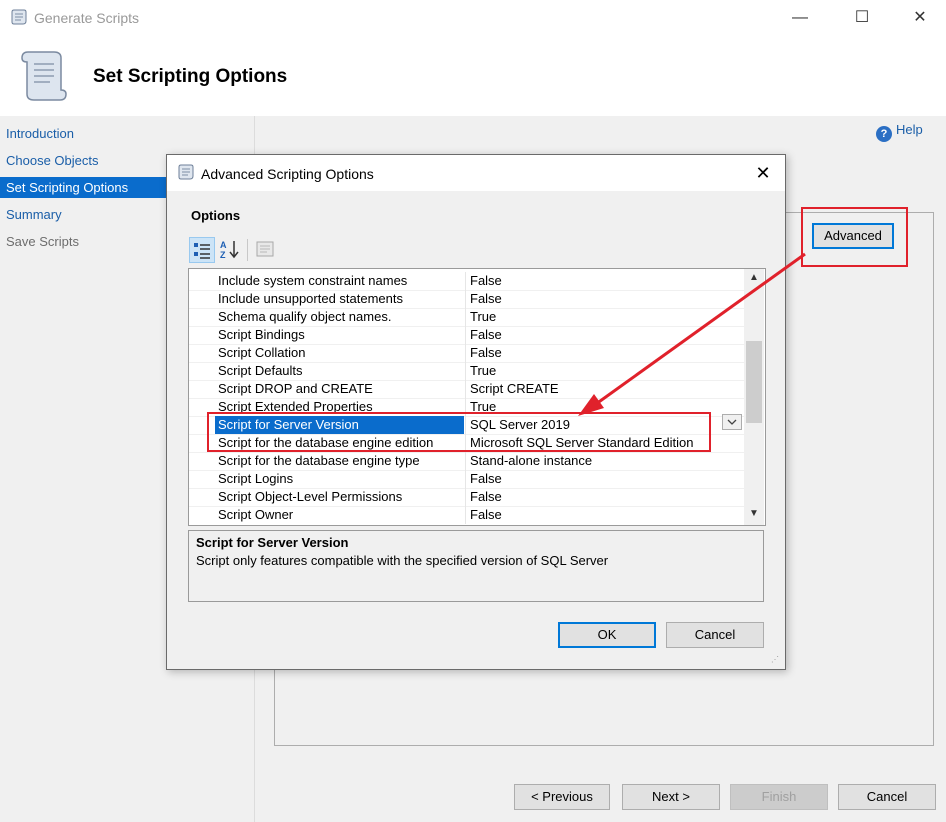 Image resolution: width=946 pixels, height=822 pixels. Describe the element at coordinates (692, 334) in the screenshot. I see `annotation-arrow-icon` at that location.